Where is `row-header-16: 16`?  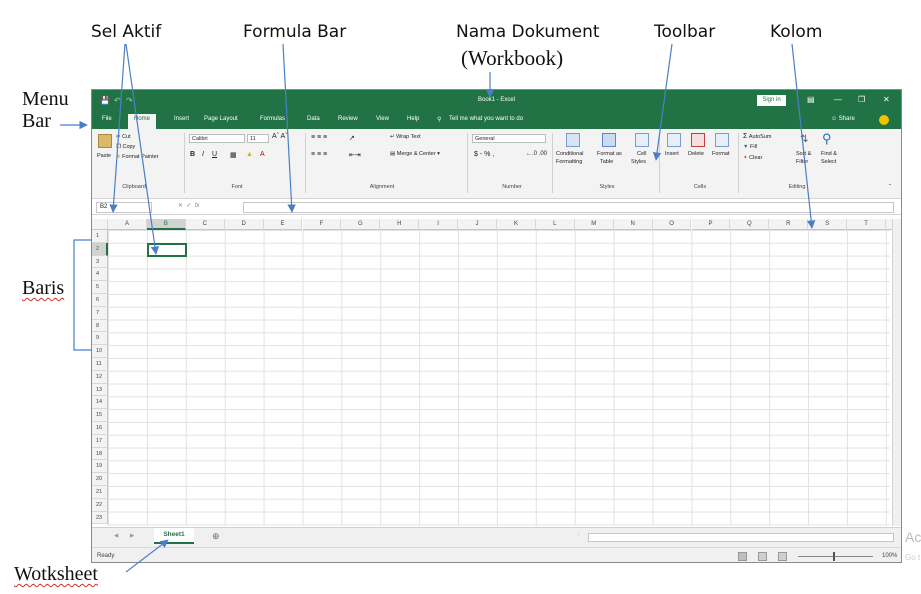
row-header-16: 16 is located at coordinates (100, 428).